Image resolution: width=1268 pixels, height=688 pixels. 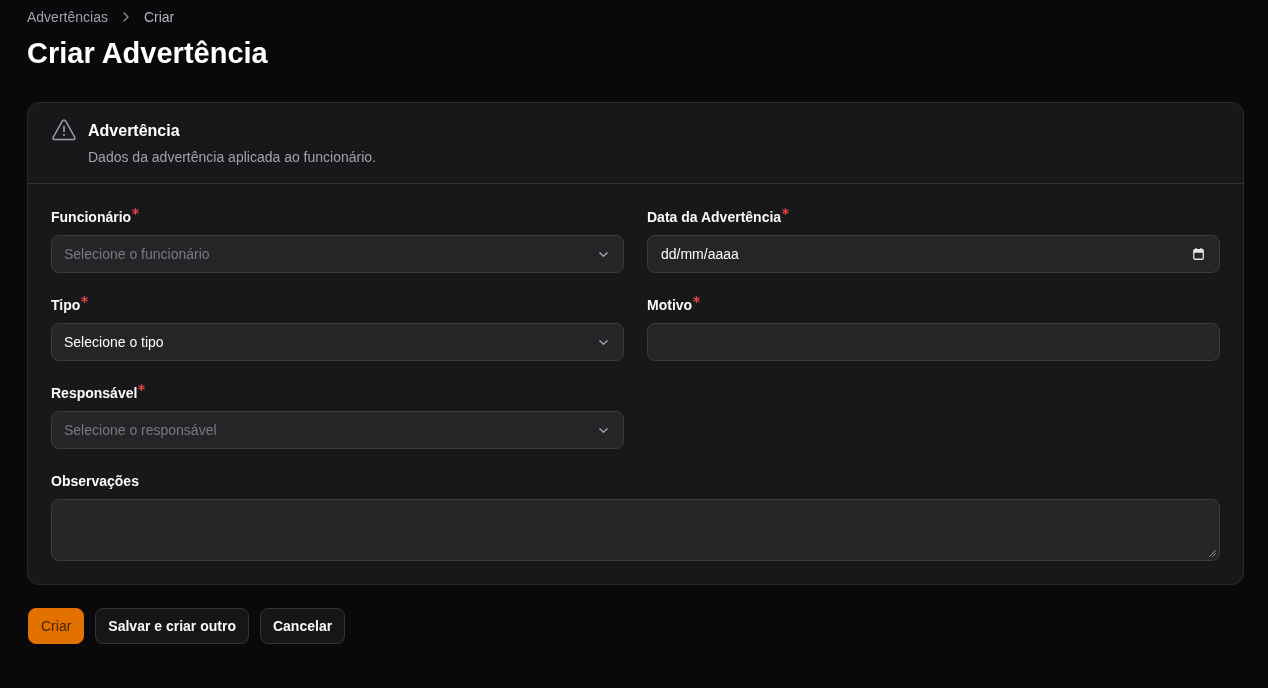 I want to click on field-label: Responsável, so click(x=94, y=393).